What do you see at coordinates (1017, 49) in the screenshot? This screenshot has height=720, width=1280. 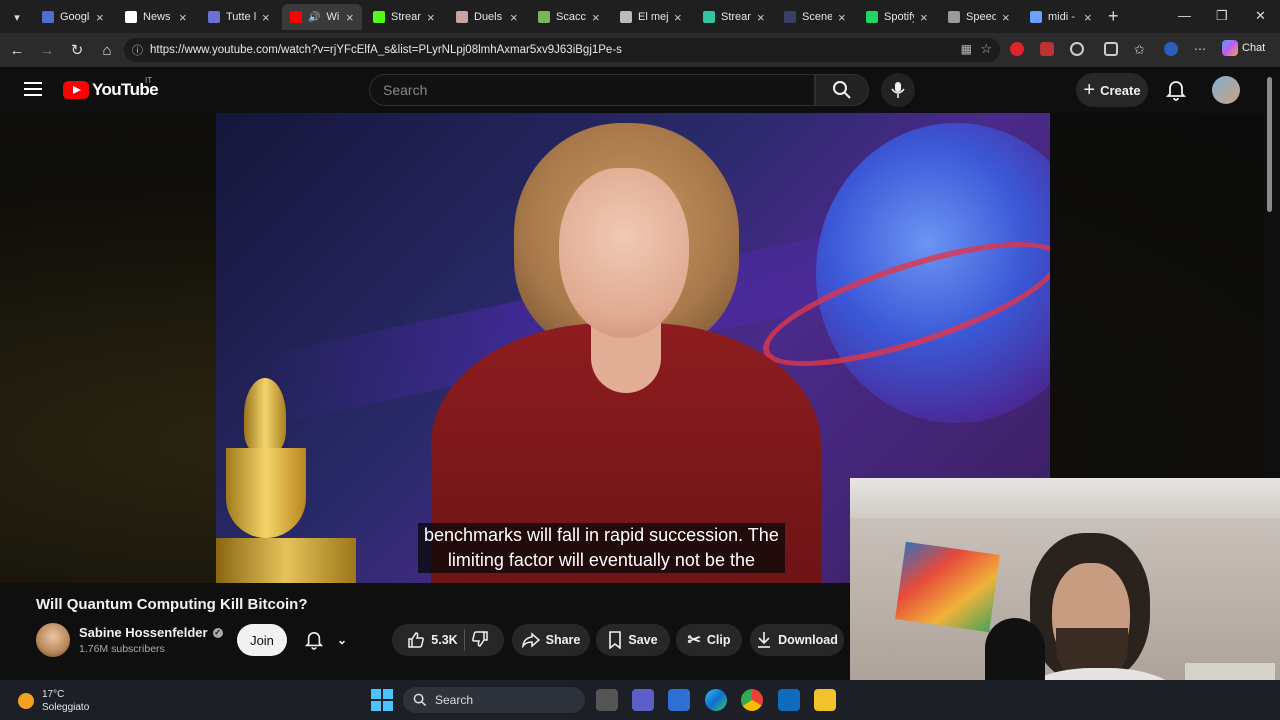 I see `extension-red-icon` at bounding box center [1017, 49].